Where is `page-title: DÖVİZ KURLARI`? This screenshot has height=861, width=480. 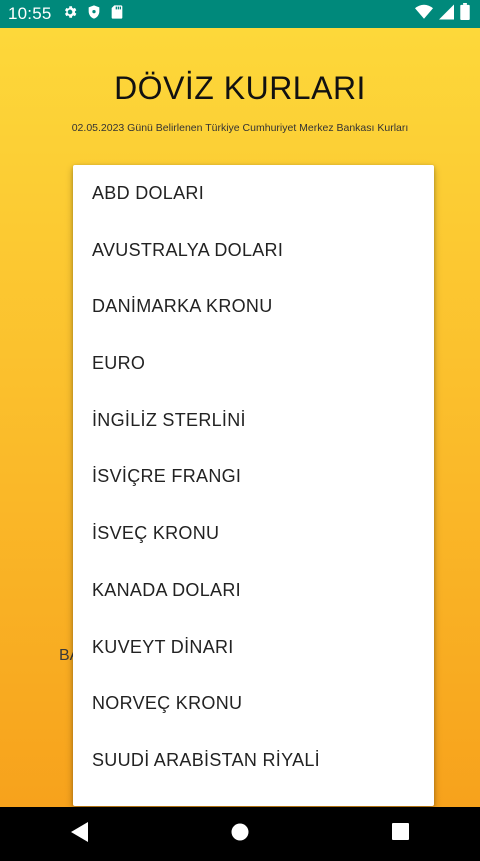
page-title: DÖVİZ KURLARI is located at coordinates (240, 88).